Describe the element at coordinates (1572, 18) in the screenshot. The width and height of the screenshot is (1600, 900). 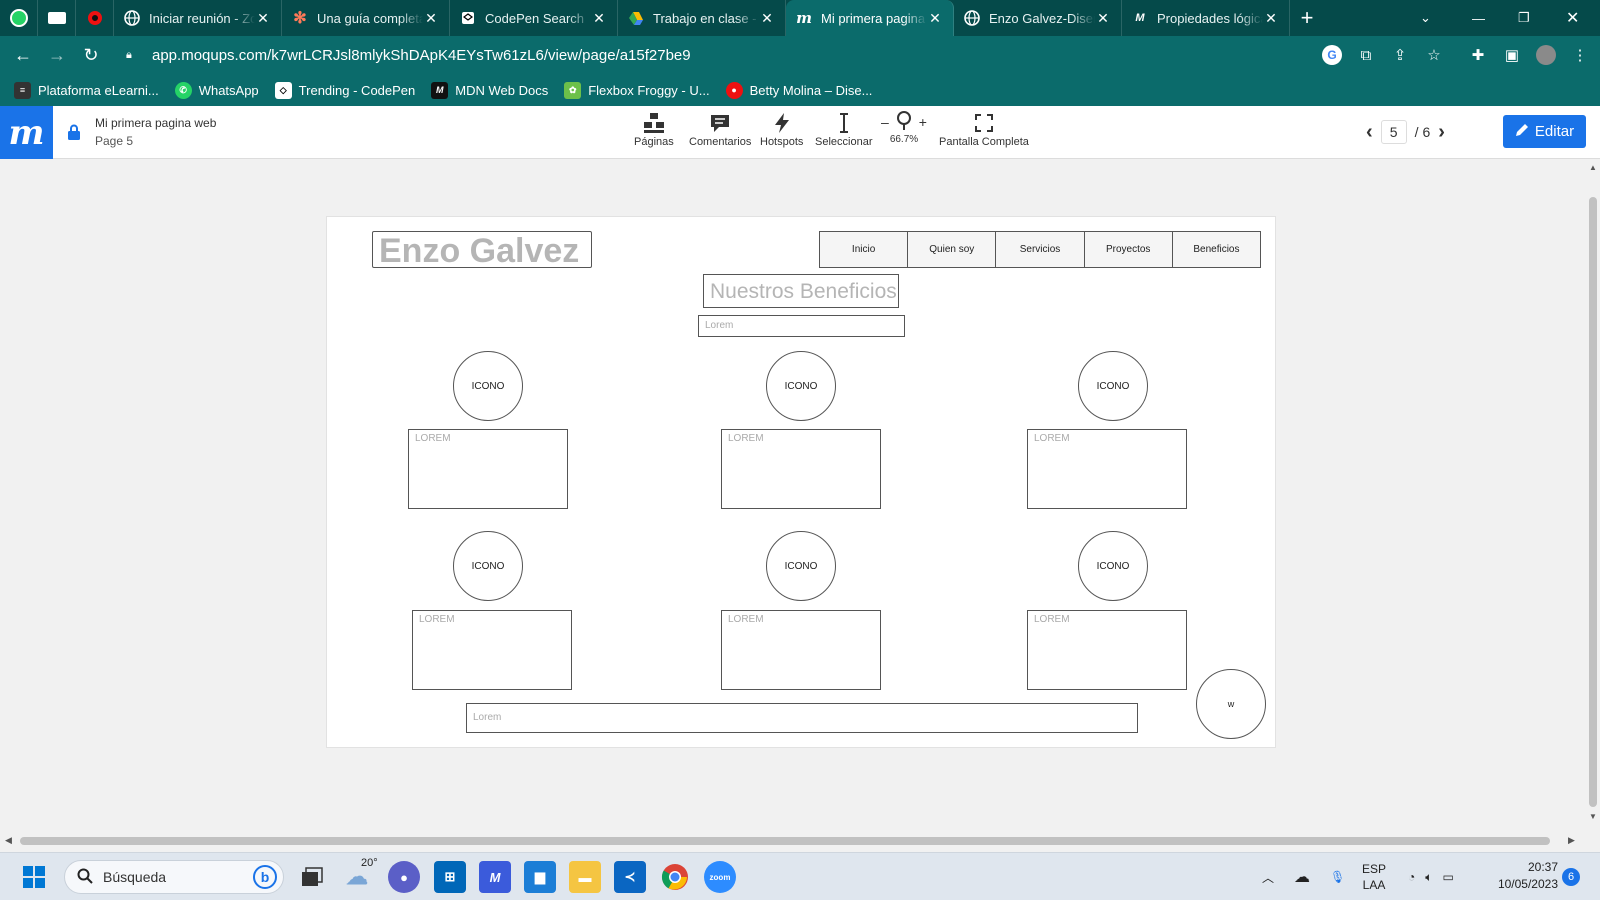
I see `close-window-icon: ✕` at that location.